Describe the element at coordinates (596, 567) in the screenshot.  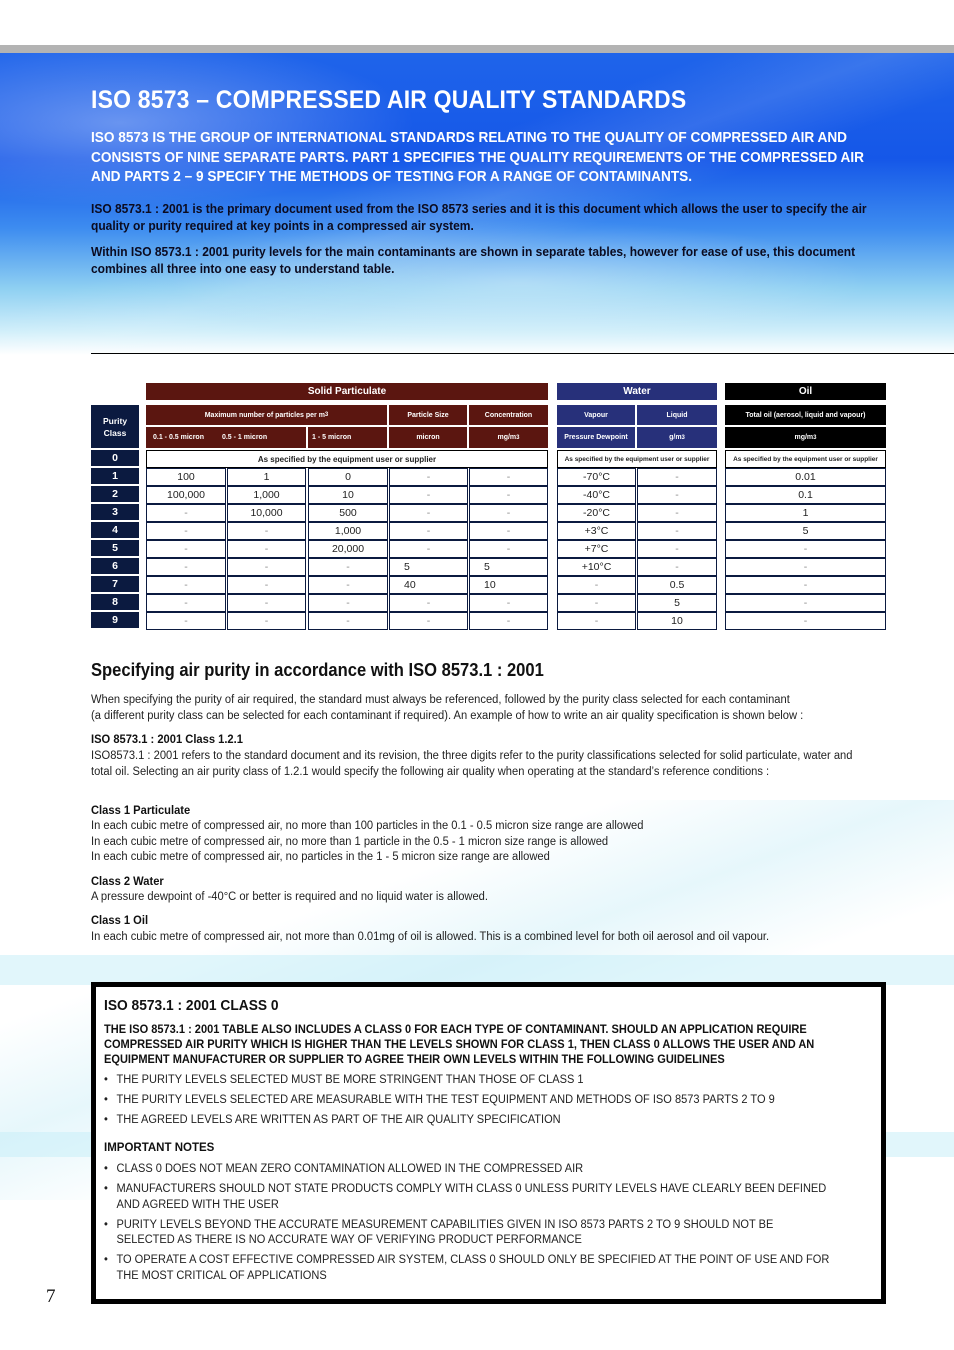
I see `water-cell: +10°C` at that location.